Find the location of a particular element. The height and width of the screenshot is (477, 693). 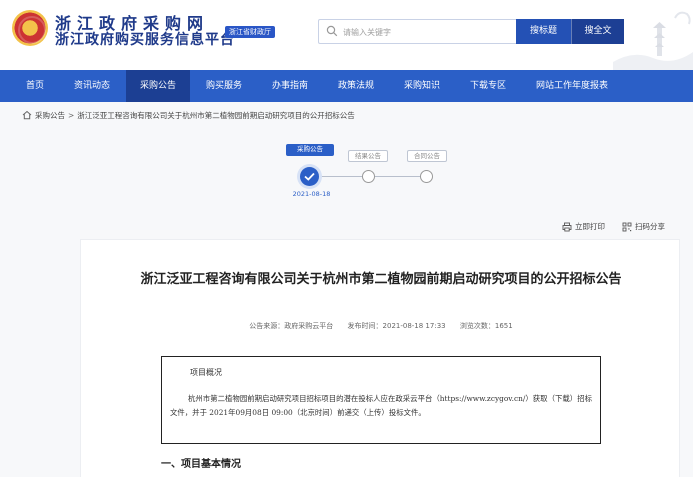

department-badge: 浙江省财政厅 is located at coordinates (250, 32).